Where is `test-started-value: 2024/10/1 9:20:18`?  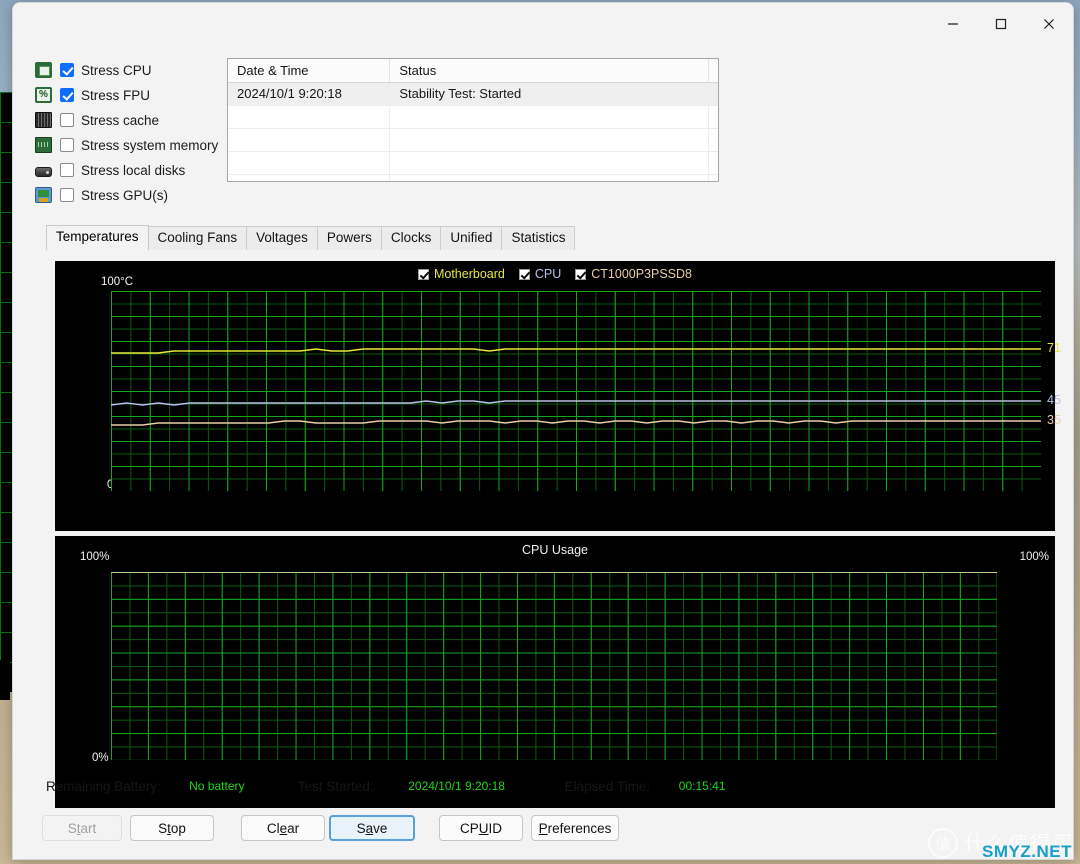
test-started-value: 2024/10/1 9:20:18 is located at coordinates (456, 786).